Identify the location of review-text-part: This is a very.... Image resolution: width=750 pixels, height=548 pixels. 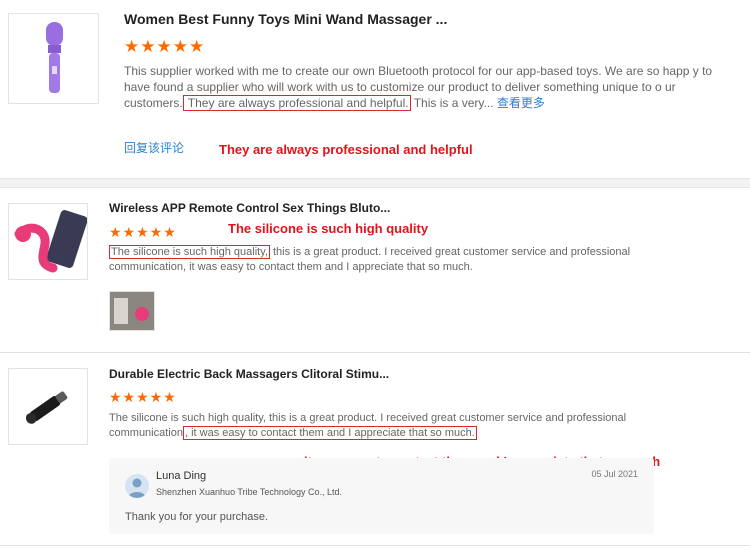
(453, 103).